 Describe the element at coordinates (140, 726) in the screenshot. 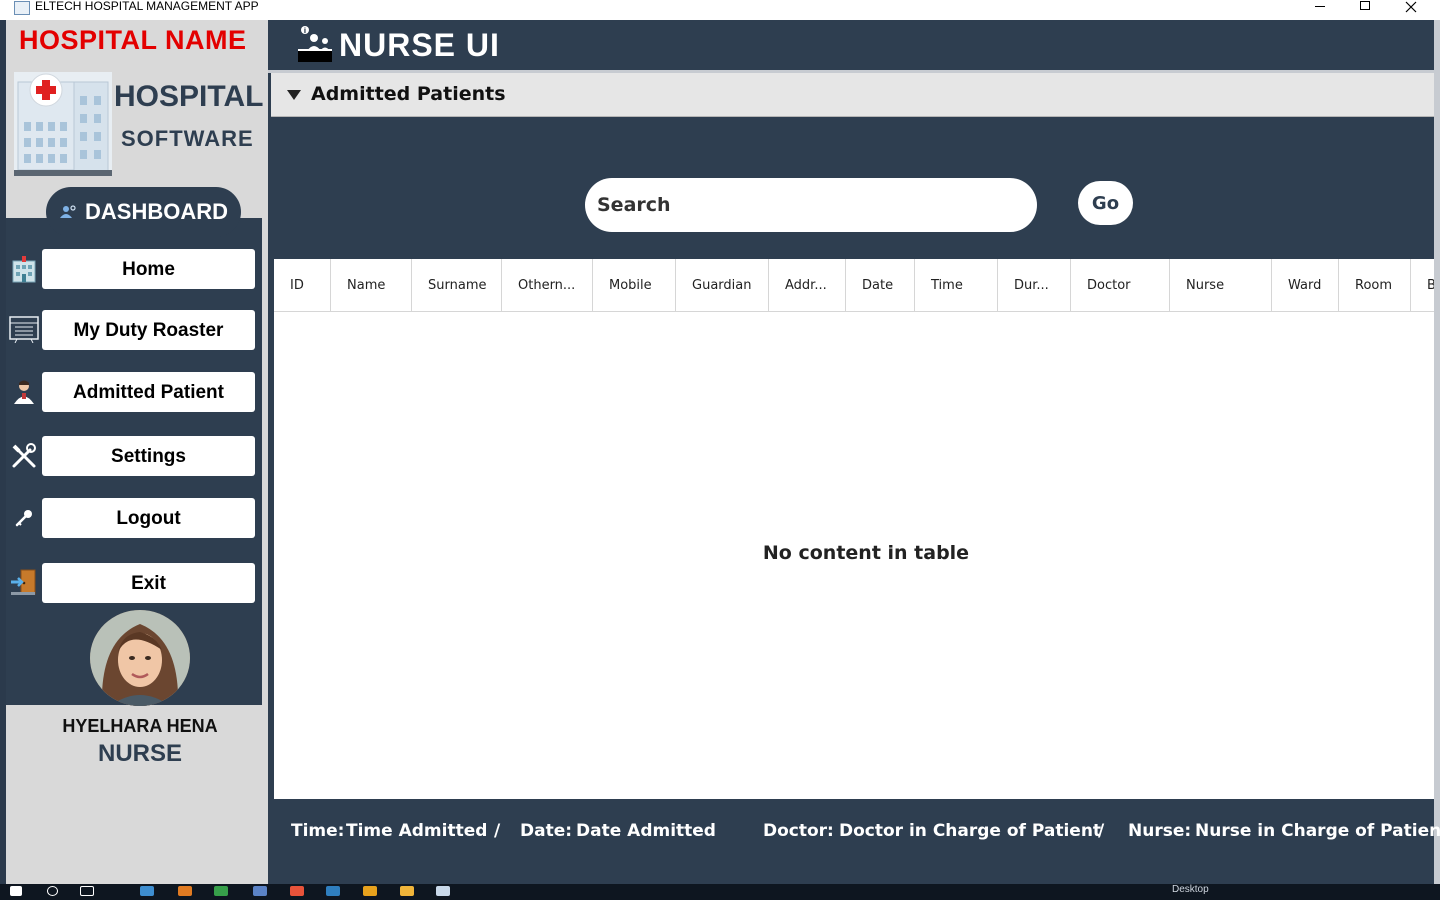

I see `user-name: HYELHARA HENA` at that location.